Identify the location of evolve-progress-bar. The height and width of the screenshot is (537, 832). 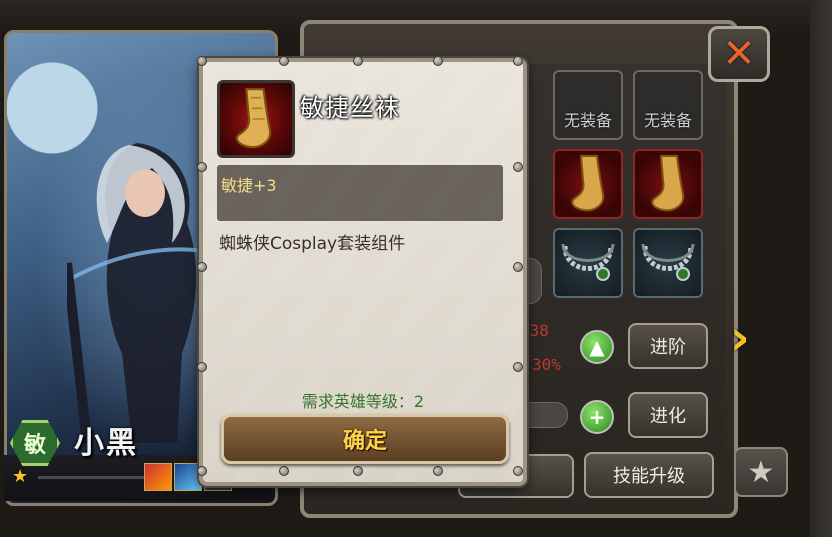
(544, 415).